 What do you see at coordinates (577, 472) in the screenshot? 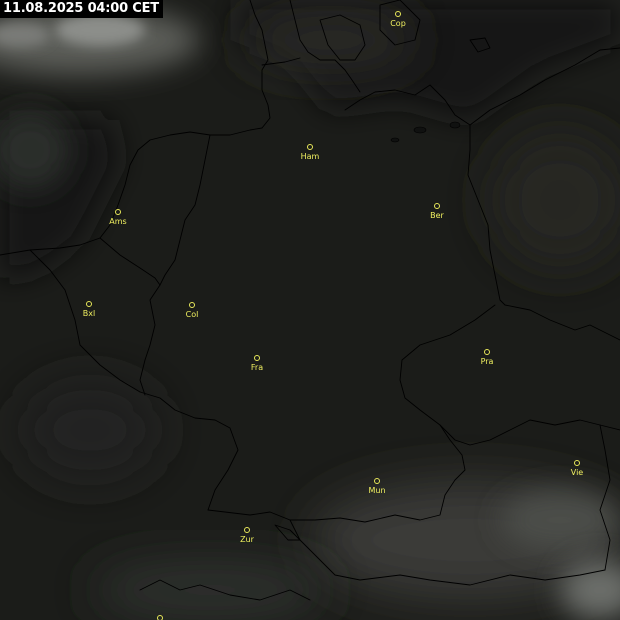
I see `city-label: Vie` at bounding box center [577, 472].